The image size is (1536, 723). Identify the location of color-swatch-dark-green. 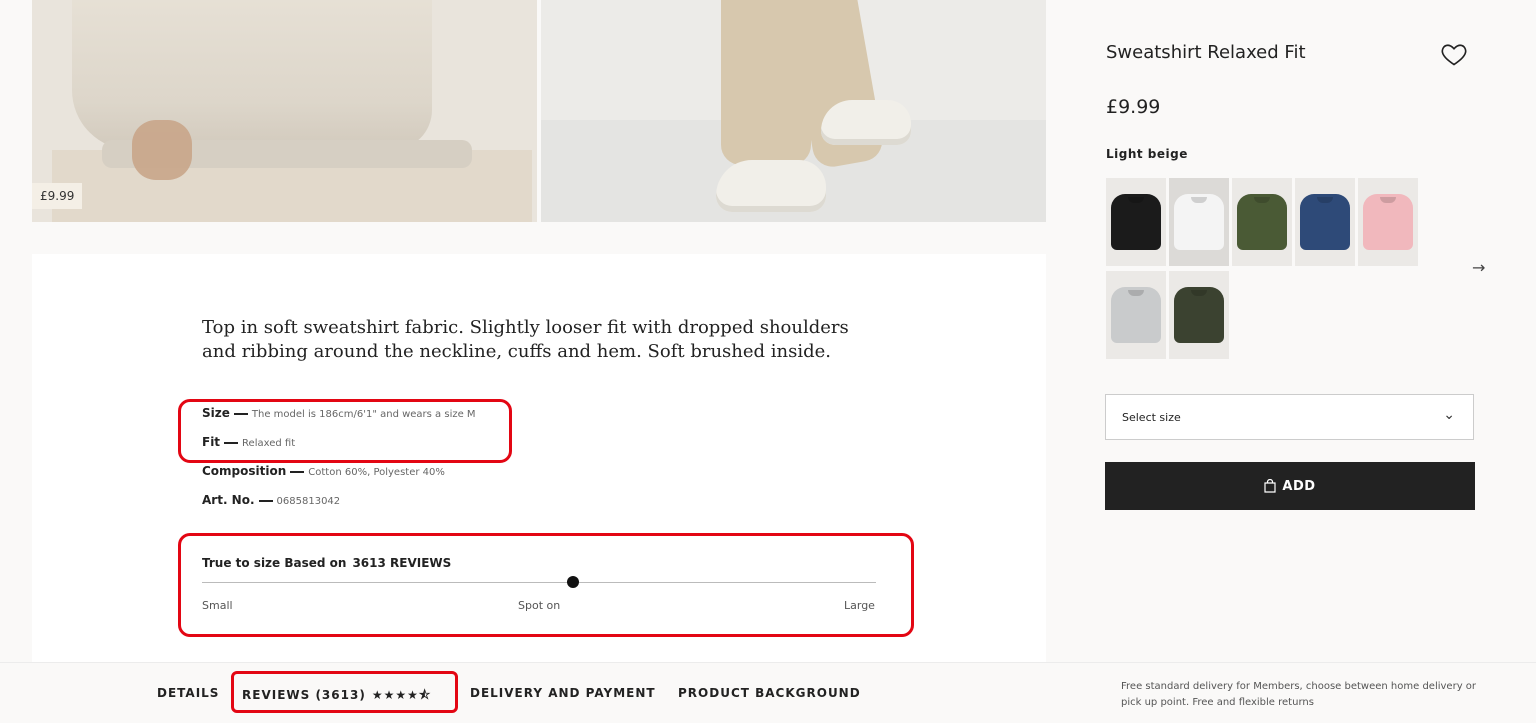
(1199, 315).